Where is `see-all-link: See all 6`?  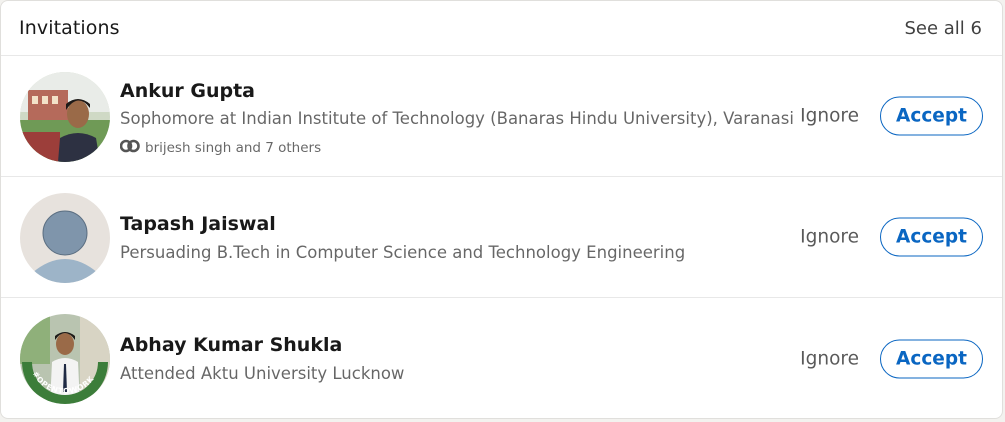
see-all-link: See all 6 is located at coordinates (943, 28).